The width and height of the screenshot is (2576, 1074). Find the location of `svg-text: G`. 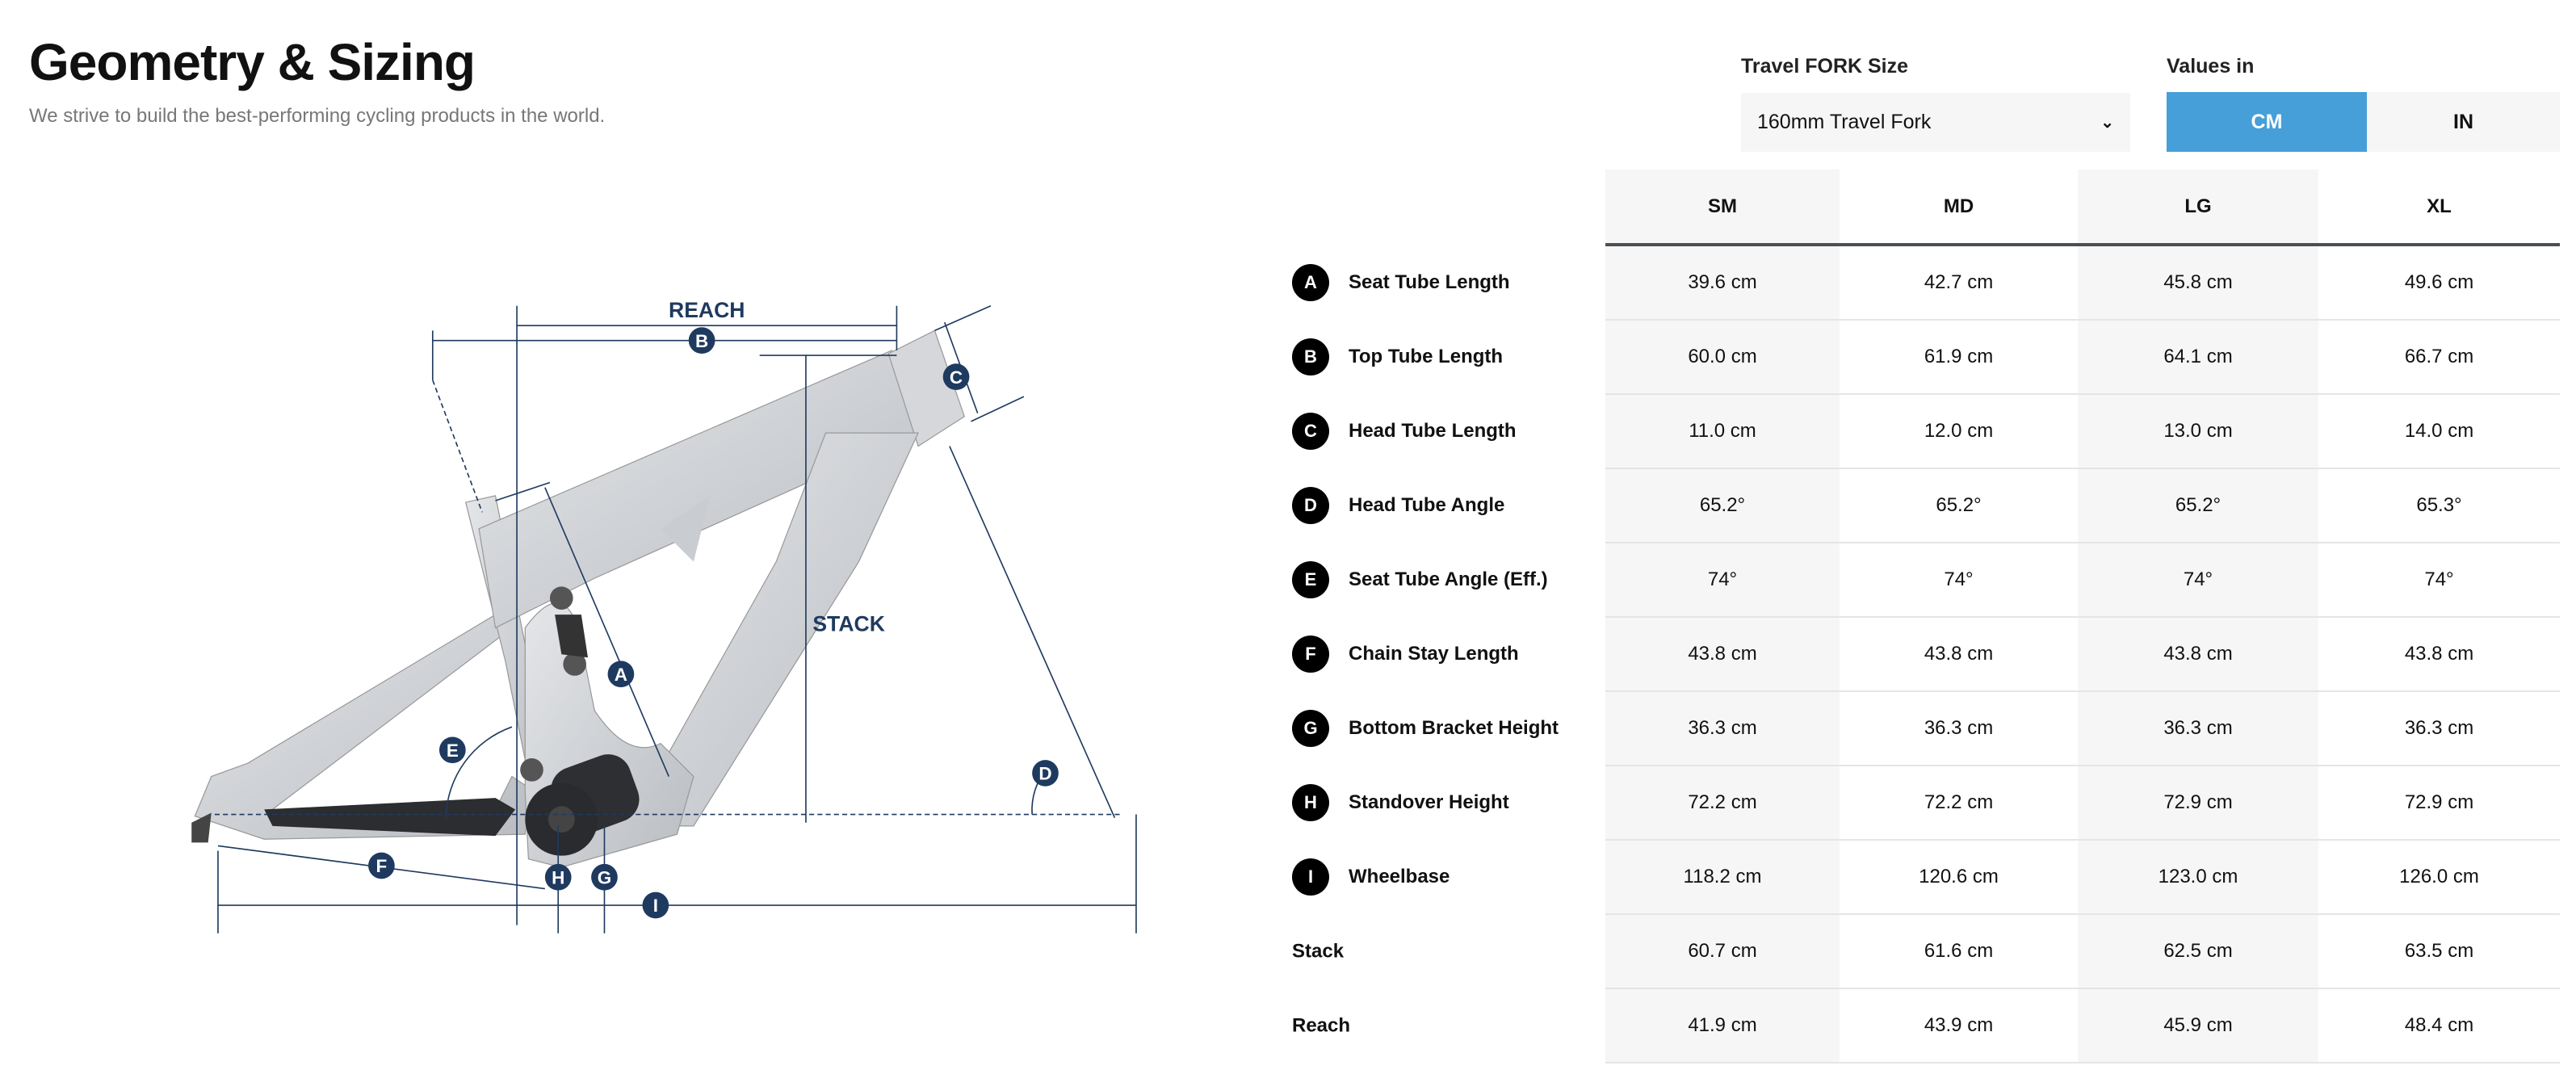

svg-text: G is located at coordinates (605, 877).